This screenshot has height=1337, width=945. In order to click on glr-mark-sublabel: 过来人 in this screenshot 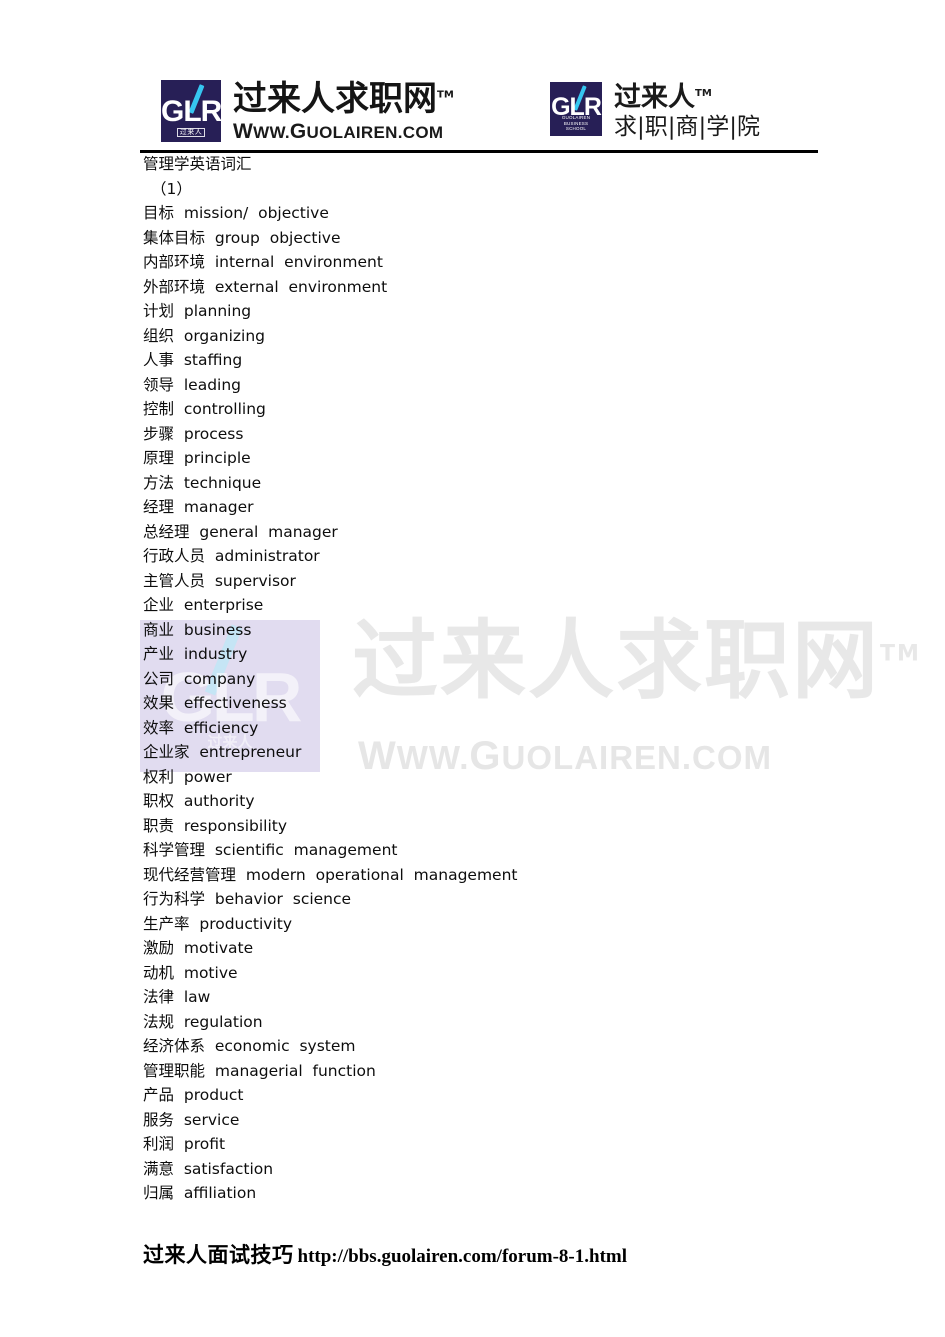, I will do `click(191, 132)`.